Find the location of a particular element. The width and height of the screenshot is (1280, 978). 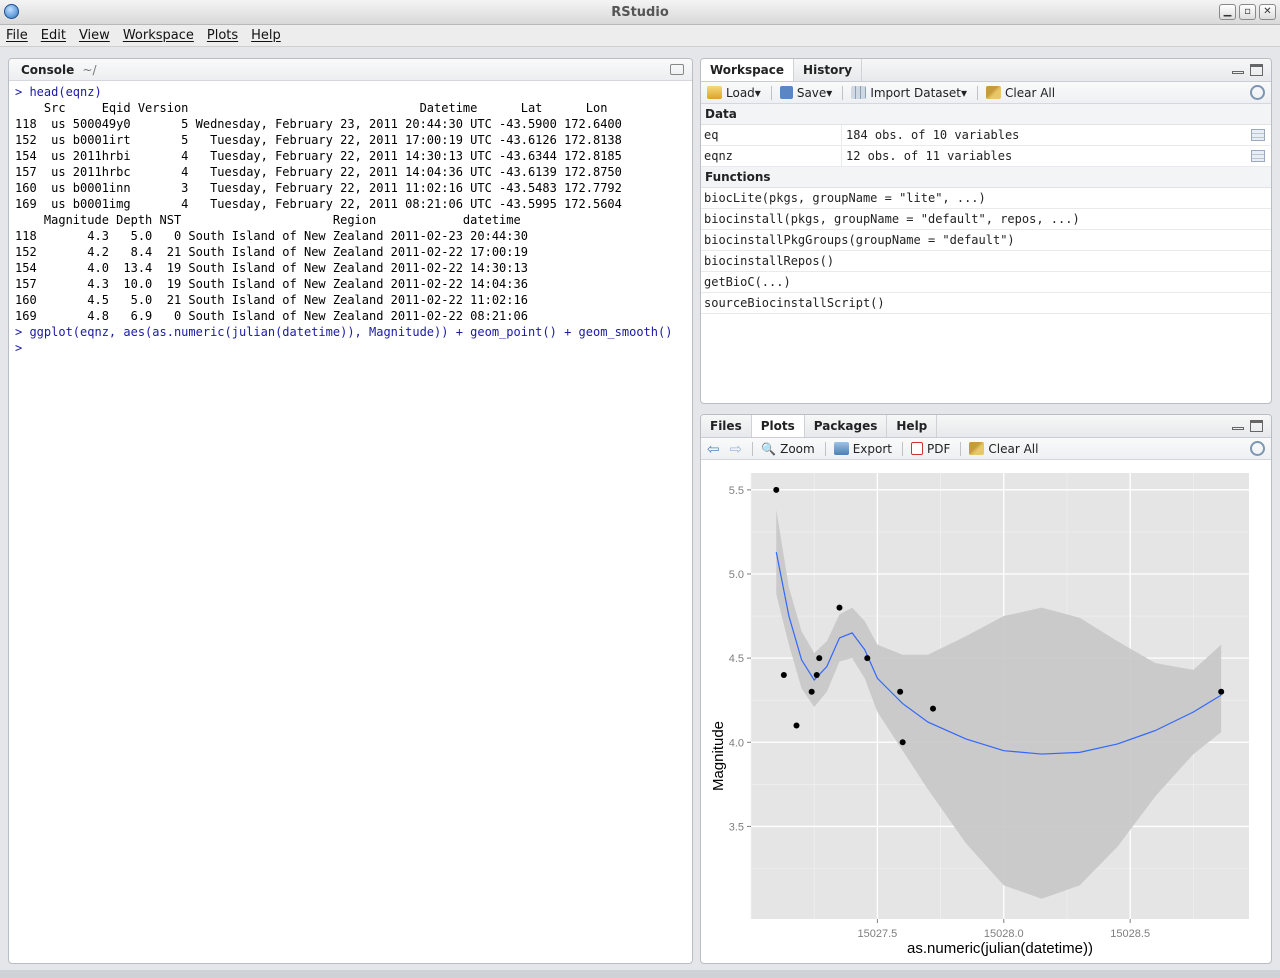

export-label: Export is located at coordinates (872, 448).